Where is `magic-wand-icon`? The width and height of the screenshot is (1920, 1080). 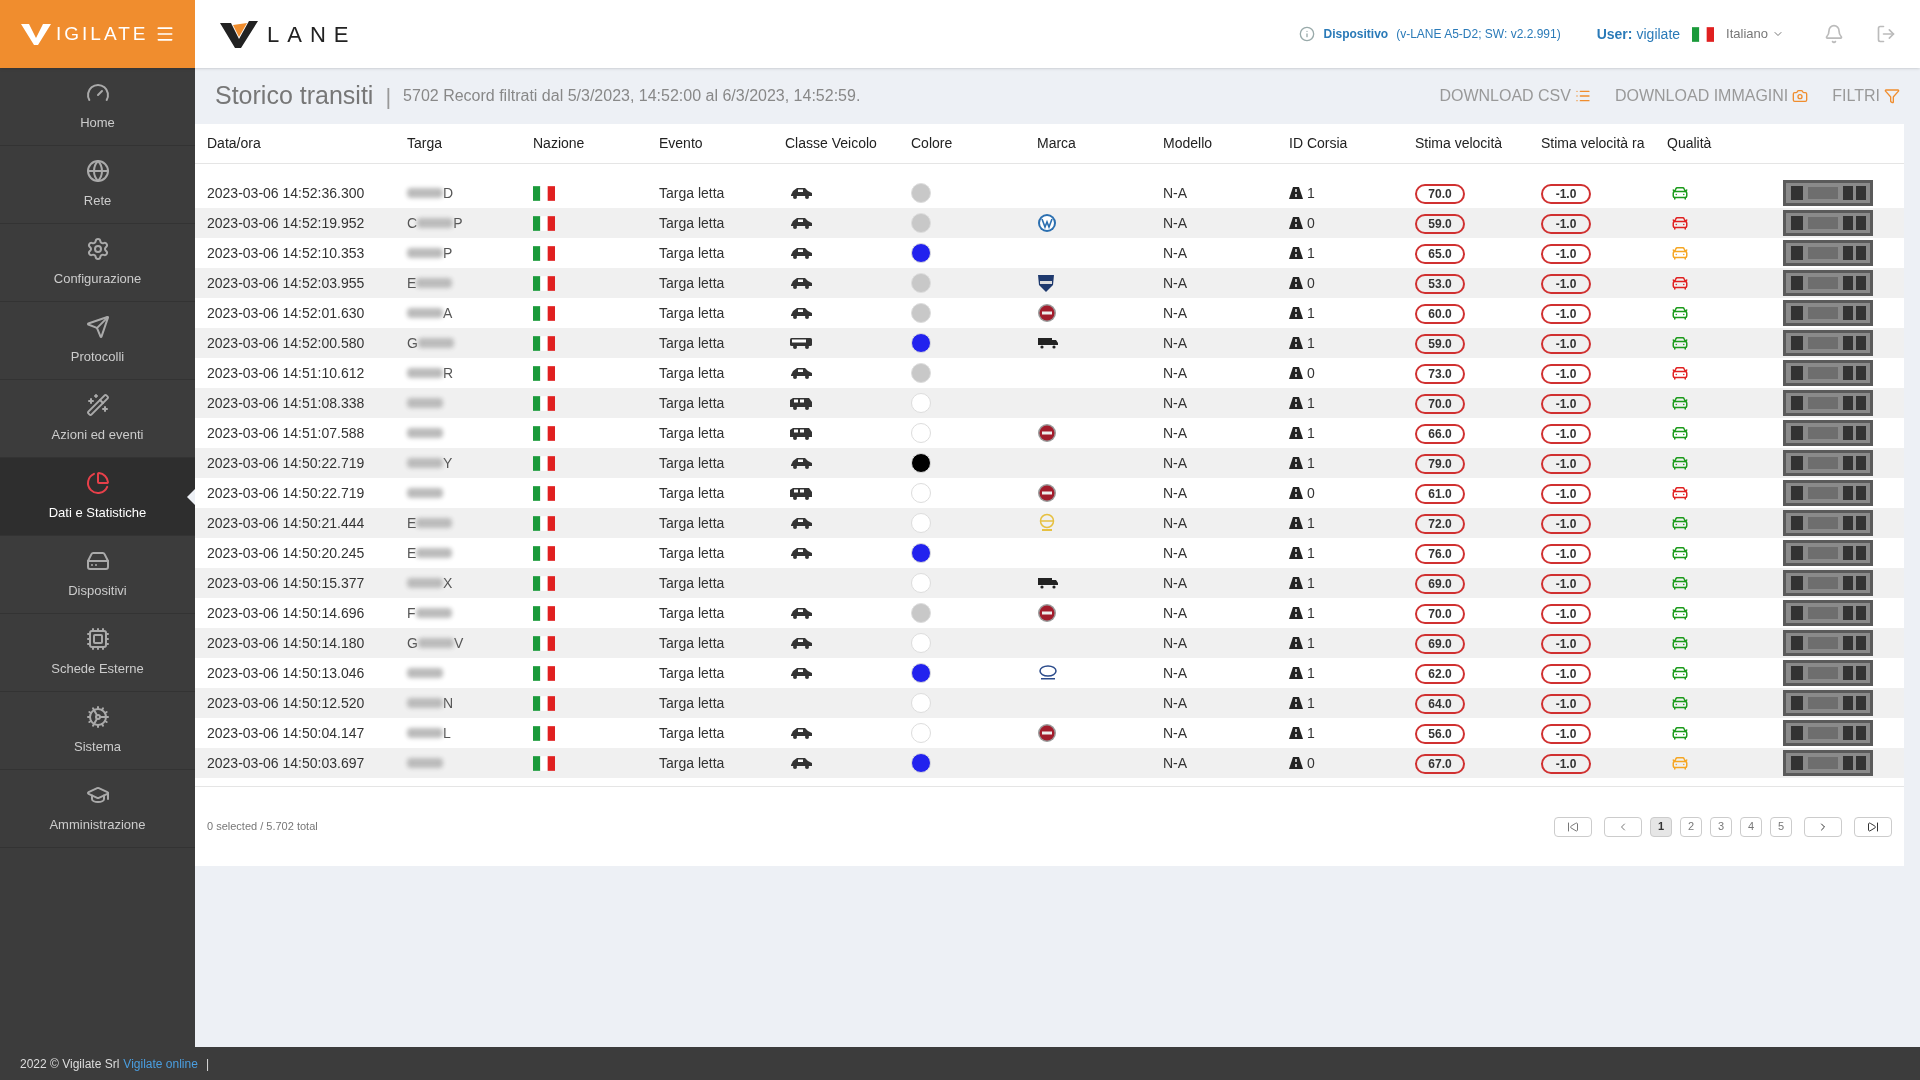 magic-wand-icon is located at coordinates (97, 404).